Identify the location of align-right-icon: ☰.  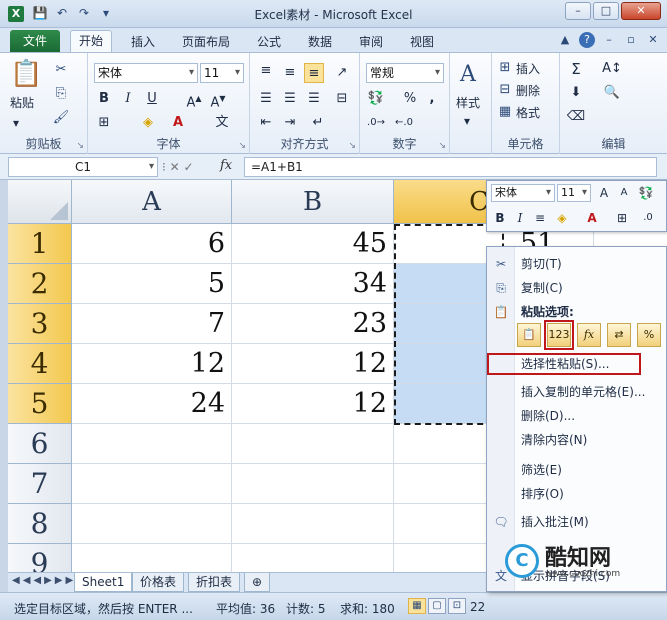
(314, 99).